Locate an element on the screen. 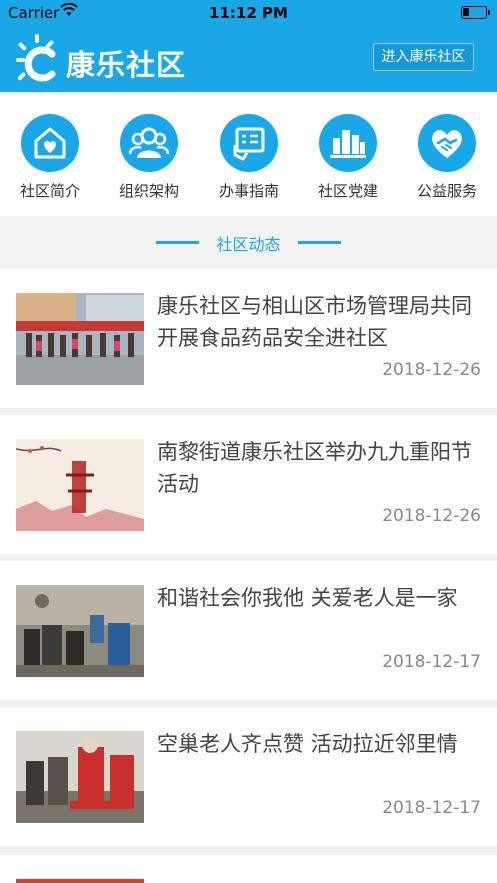 The image size is (497, 883). news-title: 南黎街道康乐社区举办九九重阳节活动 is located at coordinates (314, 468).